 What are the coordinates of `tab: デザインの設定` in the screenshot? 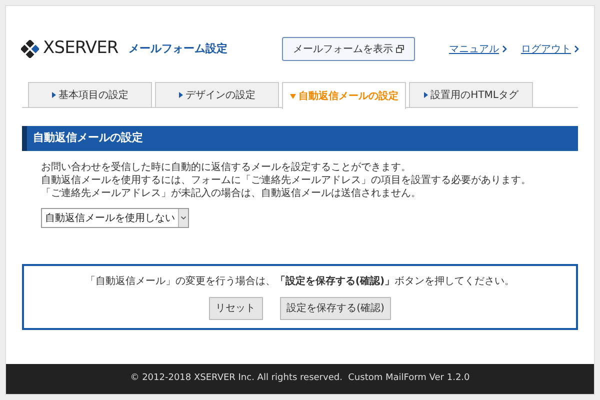 It's located at (217, 94).